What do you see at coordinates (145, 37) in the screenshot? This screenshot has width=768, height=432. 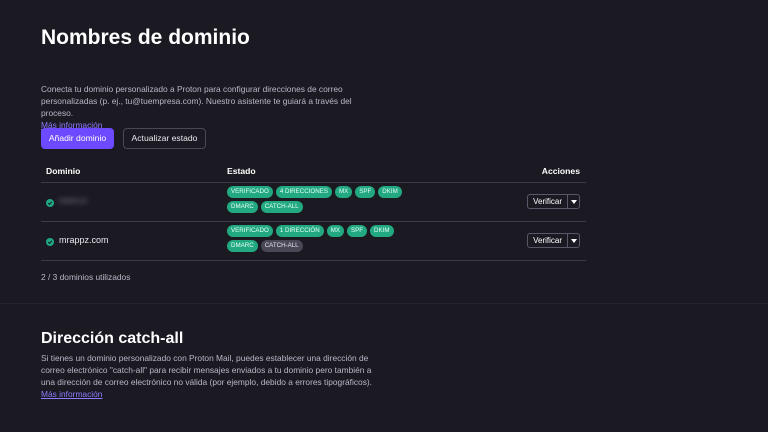 I see `page-title: Nombres de dominio` at bounding box center [145, 37].